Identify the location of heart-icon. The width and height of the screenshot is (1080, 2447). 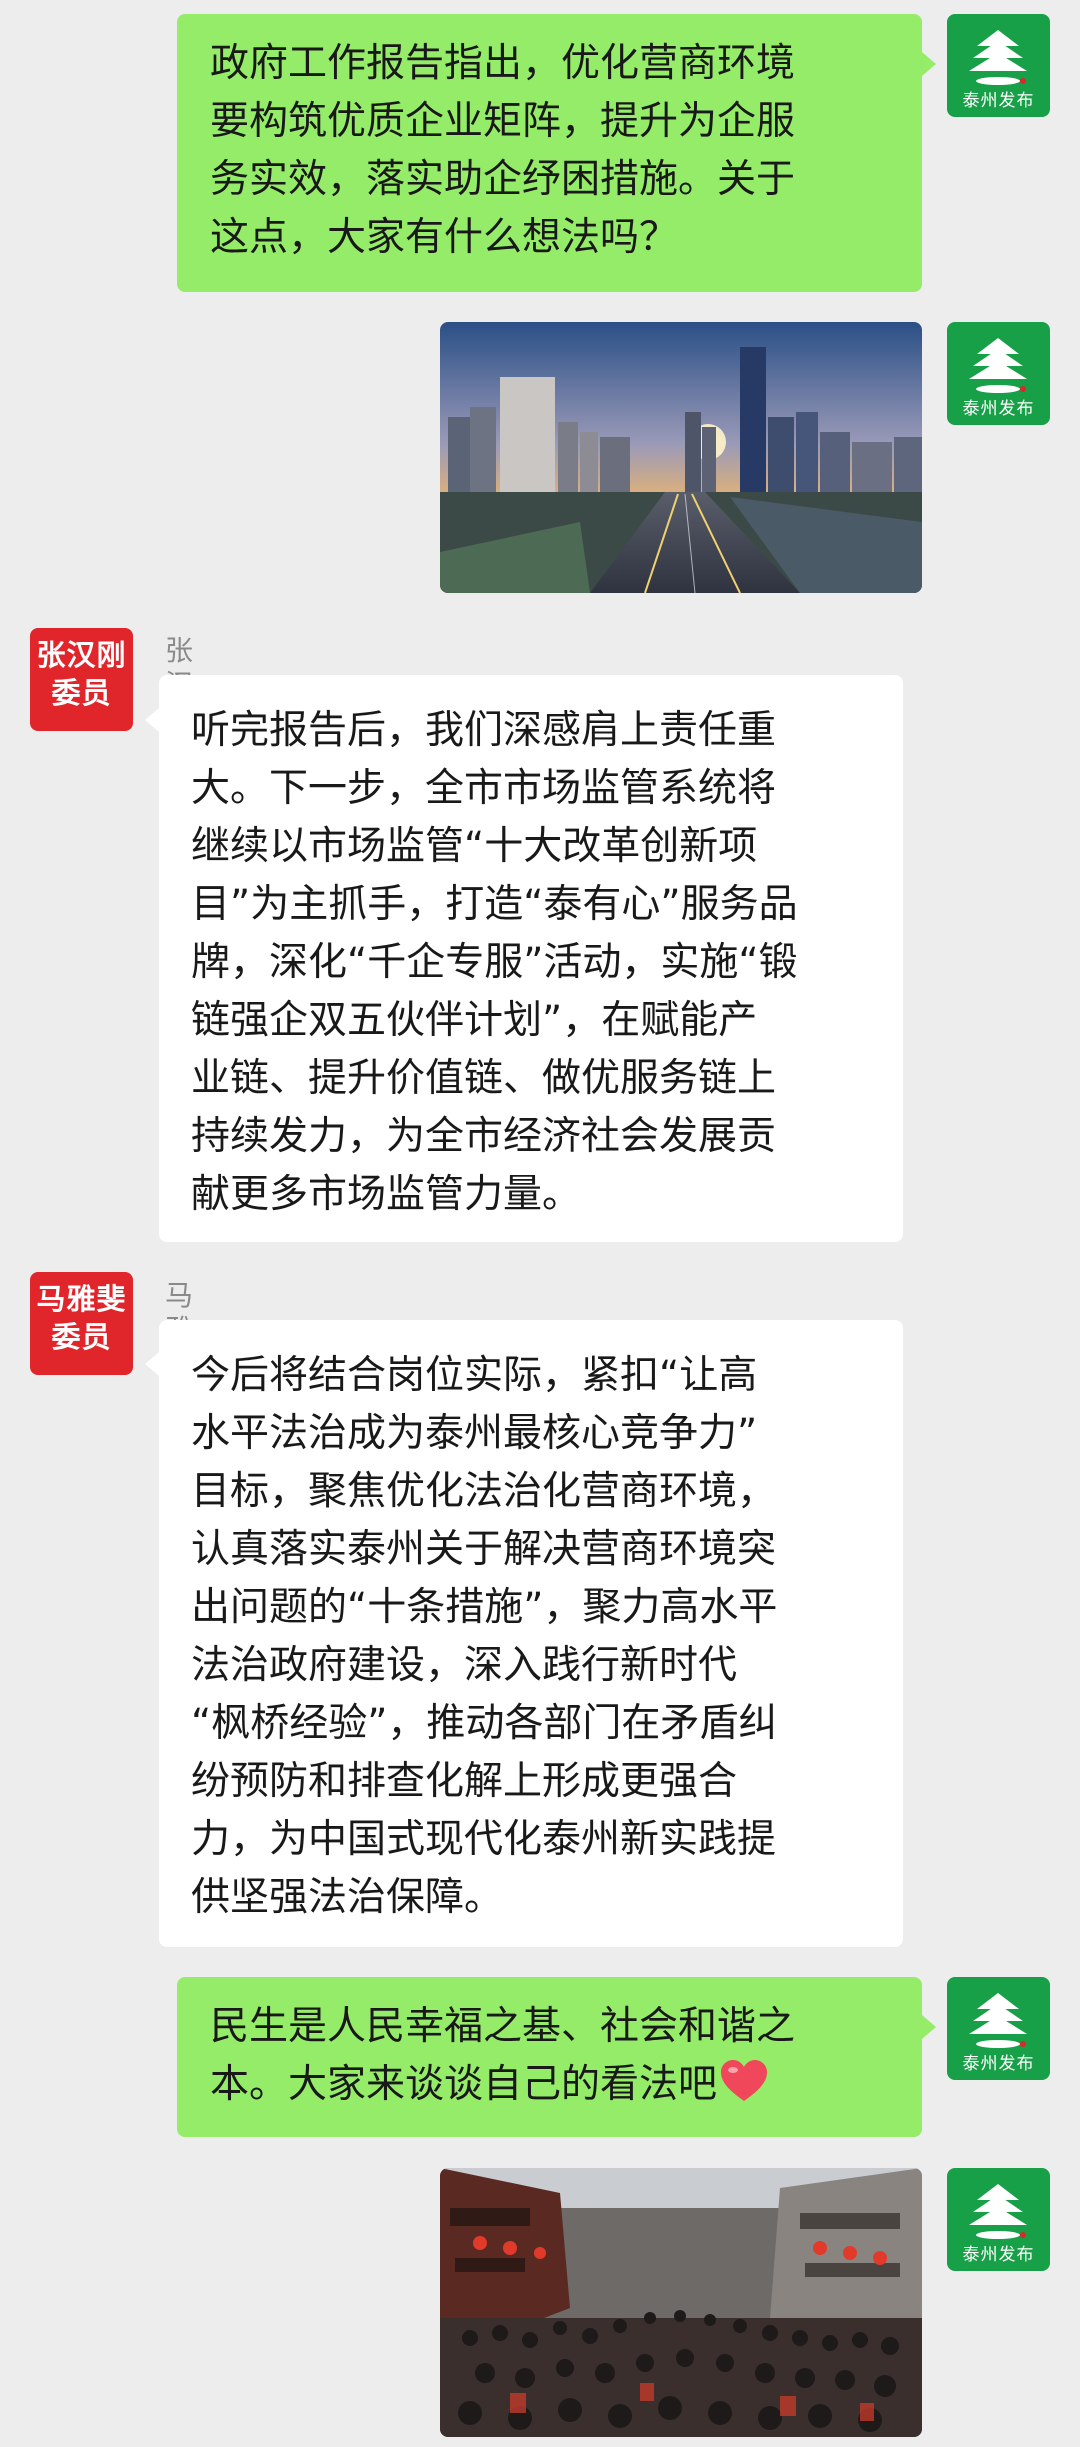
(744, 2080).